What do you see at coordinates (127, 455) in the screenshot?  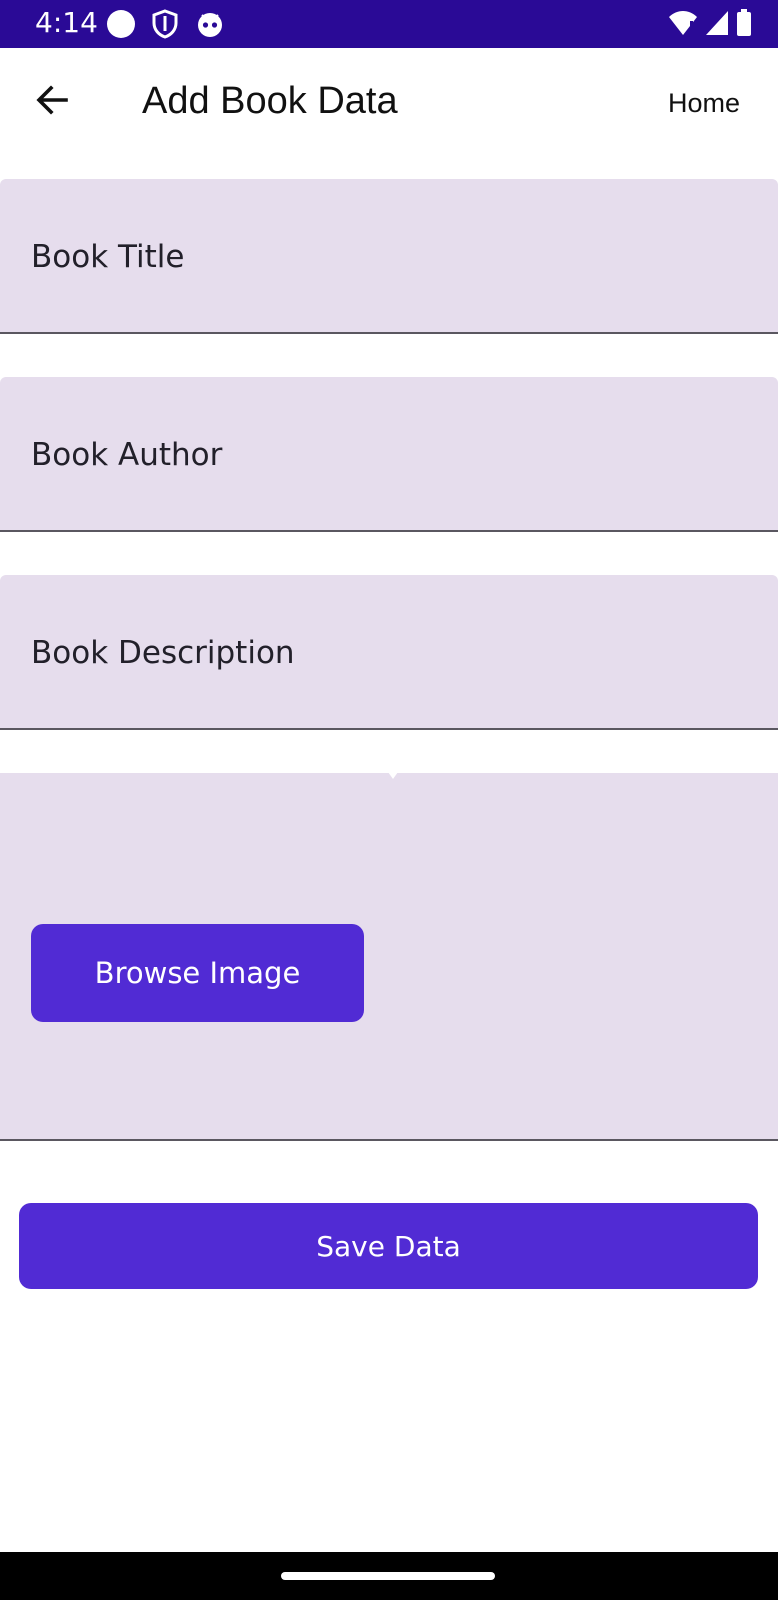 I see `book-author-placeholder: Book Author` at bounding box center [127, 455].